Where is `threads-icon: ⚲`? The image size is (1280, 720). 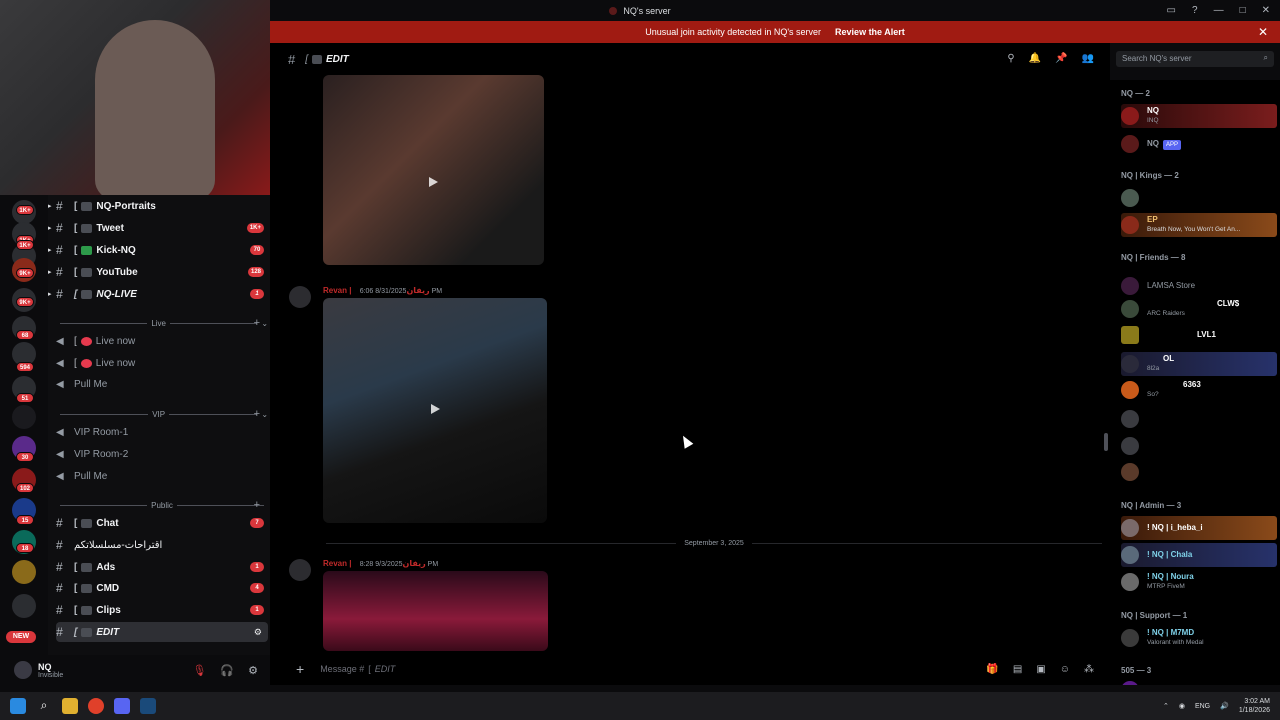
threads-icon: ⚲ is located at coordinates (1010, 58).